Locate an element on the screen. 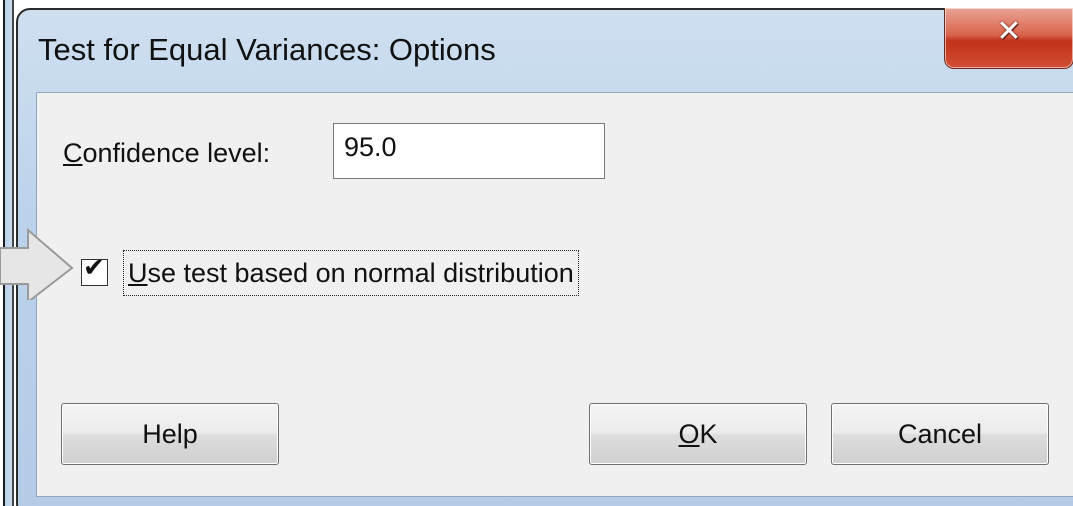  close-button: ✕ is located at coordinates (1008, 38).